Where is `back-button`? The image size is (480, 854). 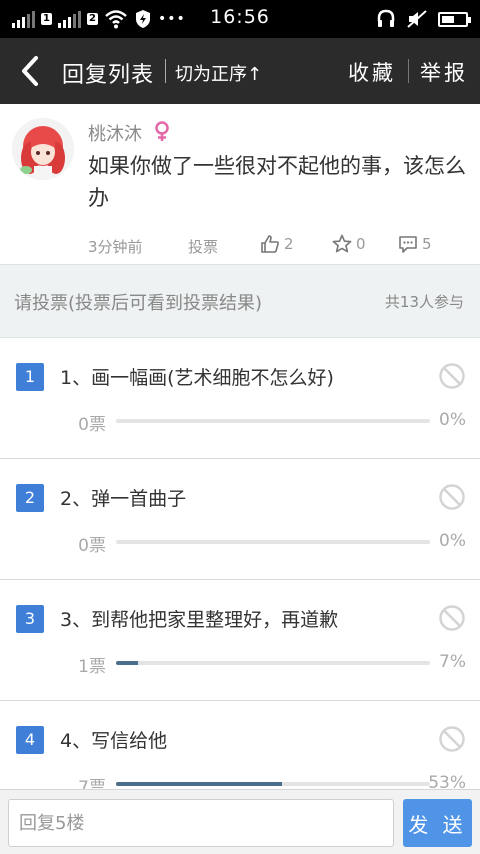 back-button is located at coordinates (31, 71).